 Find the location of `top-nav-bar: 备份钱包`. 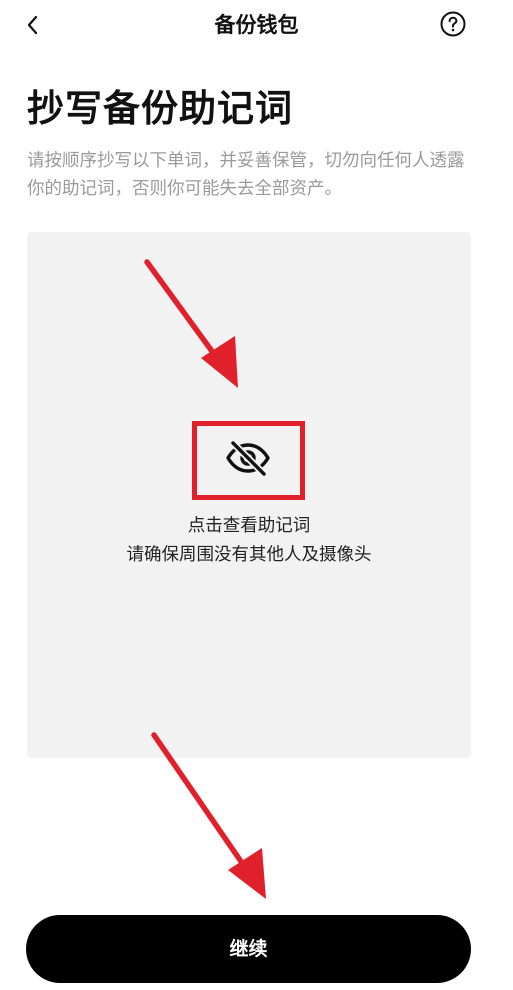

top-nav-bar: 备份钱包 is located at coordinates (256, 25).